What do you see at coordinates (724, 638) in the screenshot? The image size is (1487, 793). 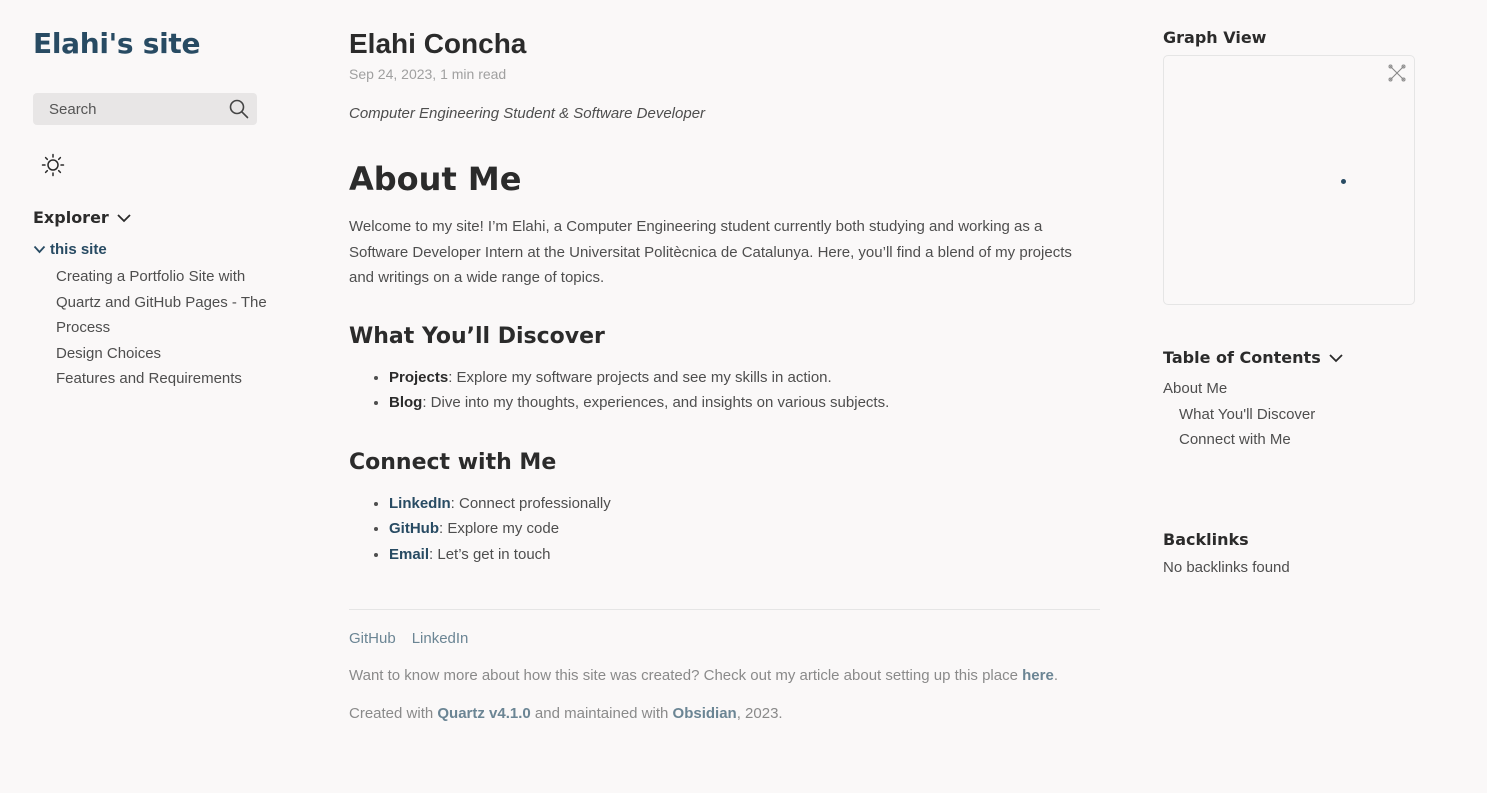 I see `footer-links: GitHub LinkedIn` at bounding box center [724, 638].